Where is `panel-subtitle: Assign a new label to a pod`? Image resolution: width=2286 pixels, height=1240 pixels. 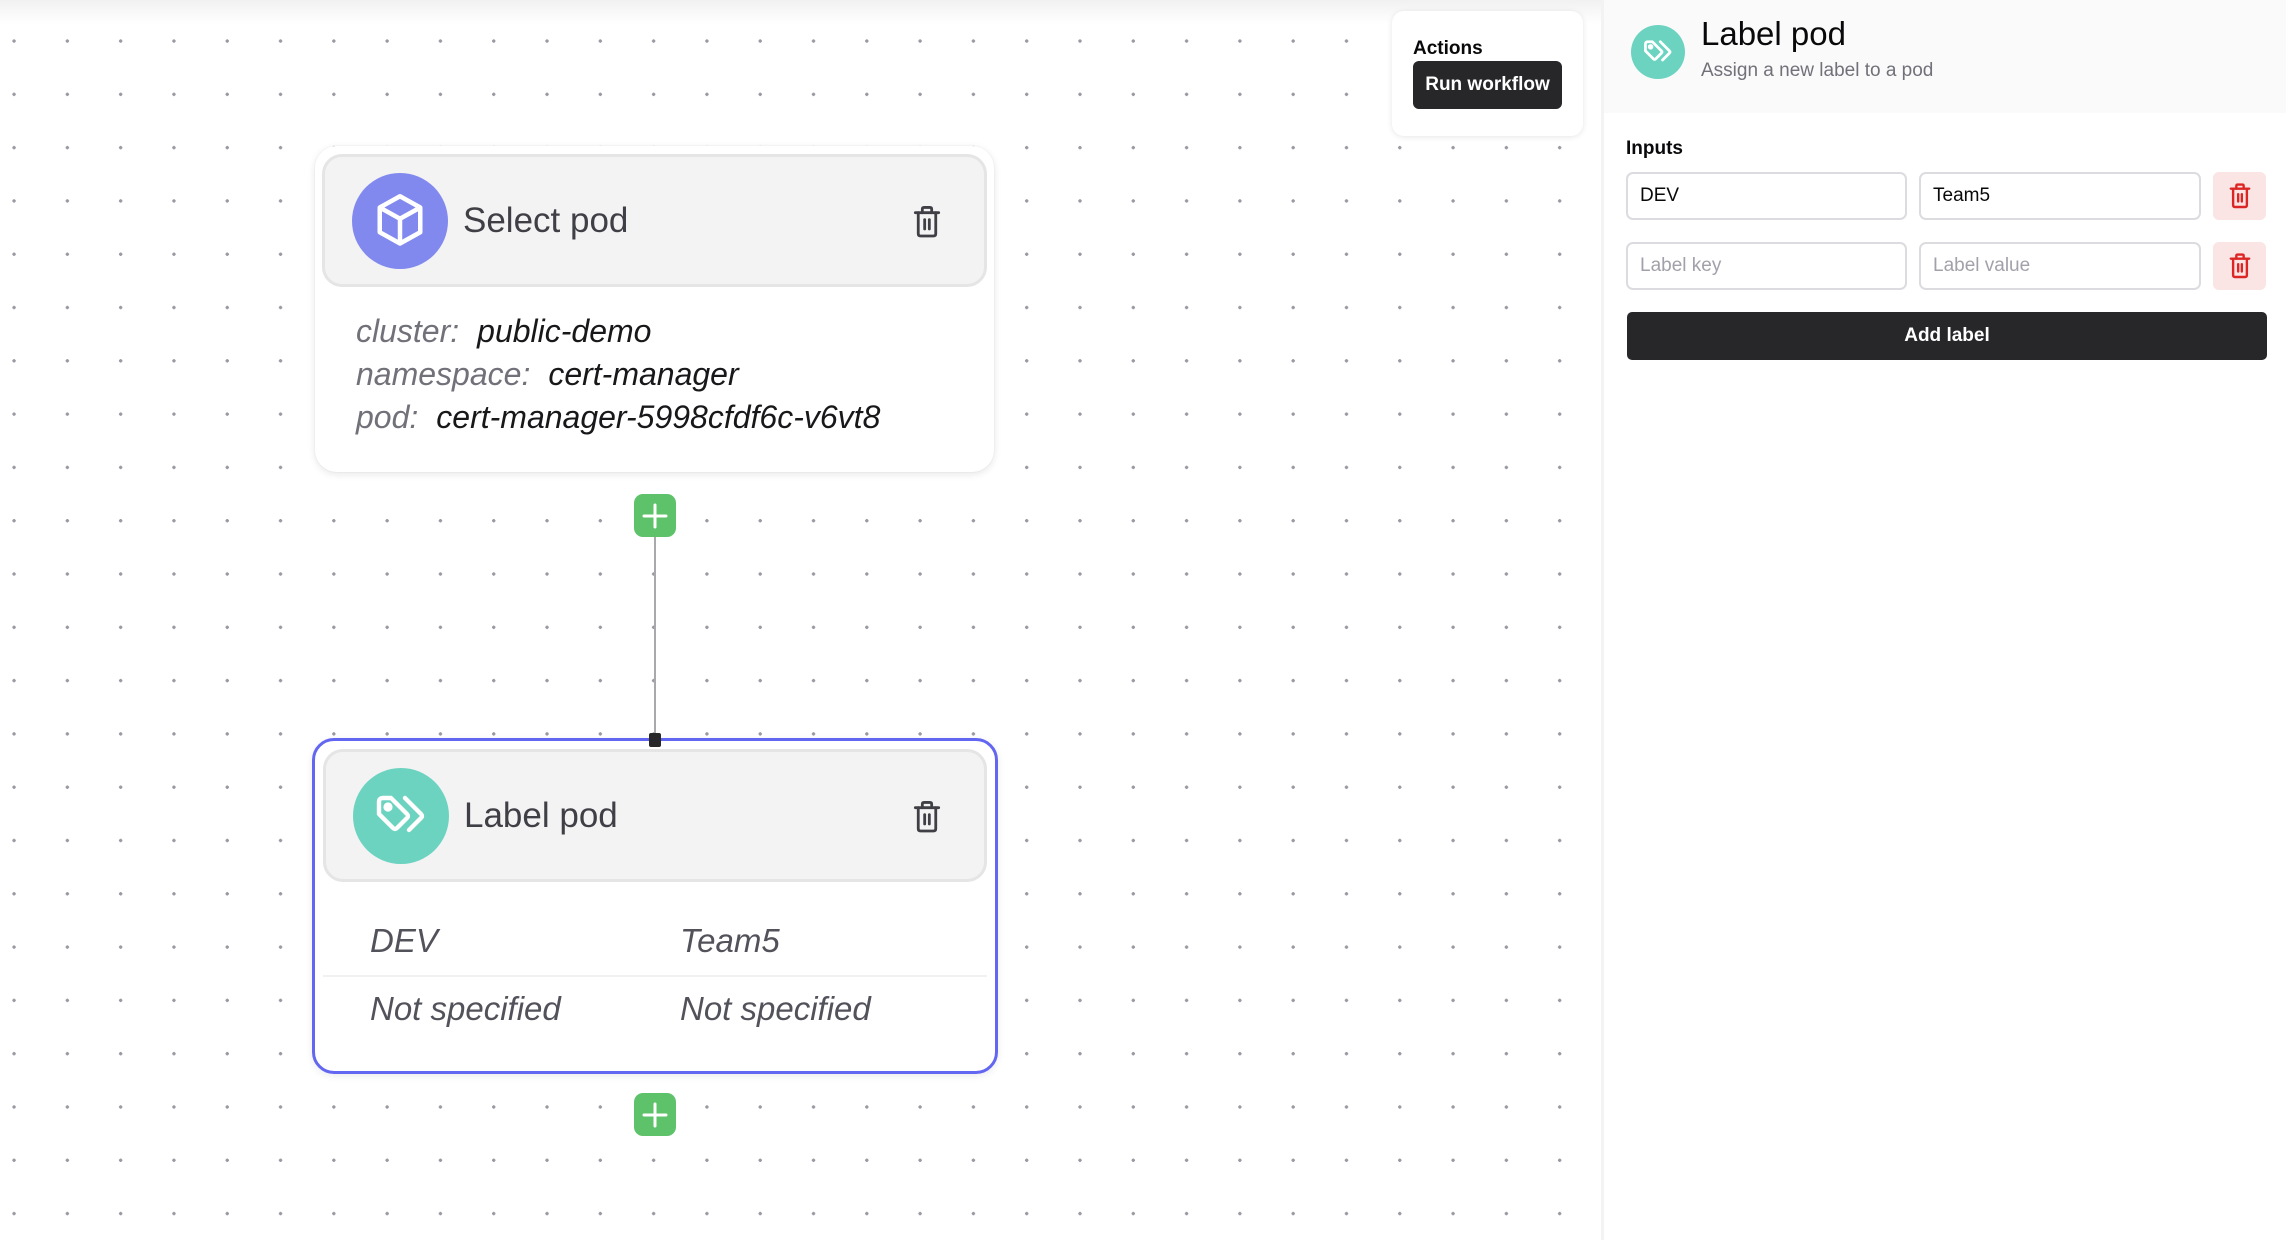
panel-subtitle: Assign a new label to a pod is located at coordinates (1817, 70).